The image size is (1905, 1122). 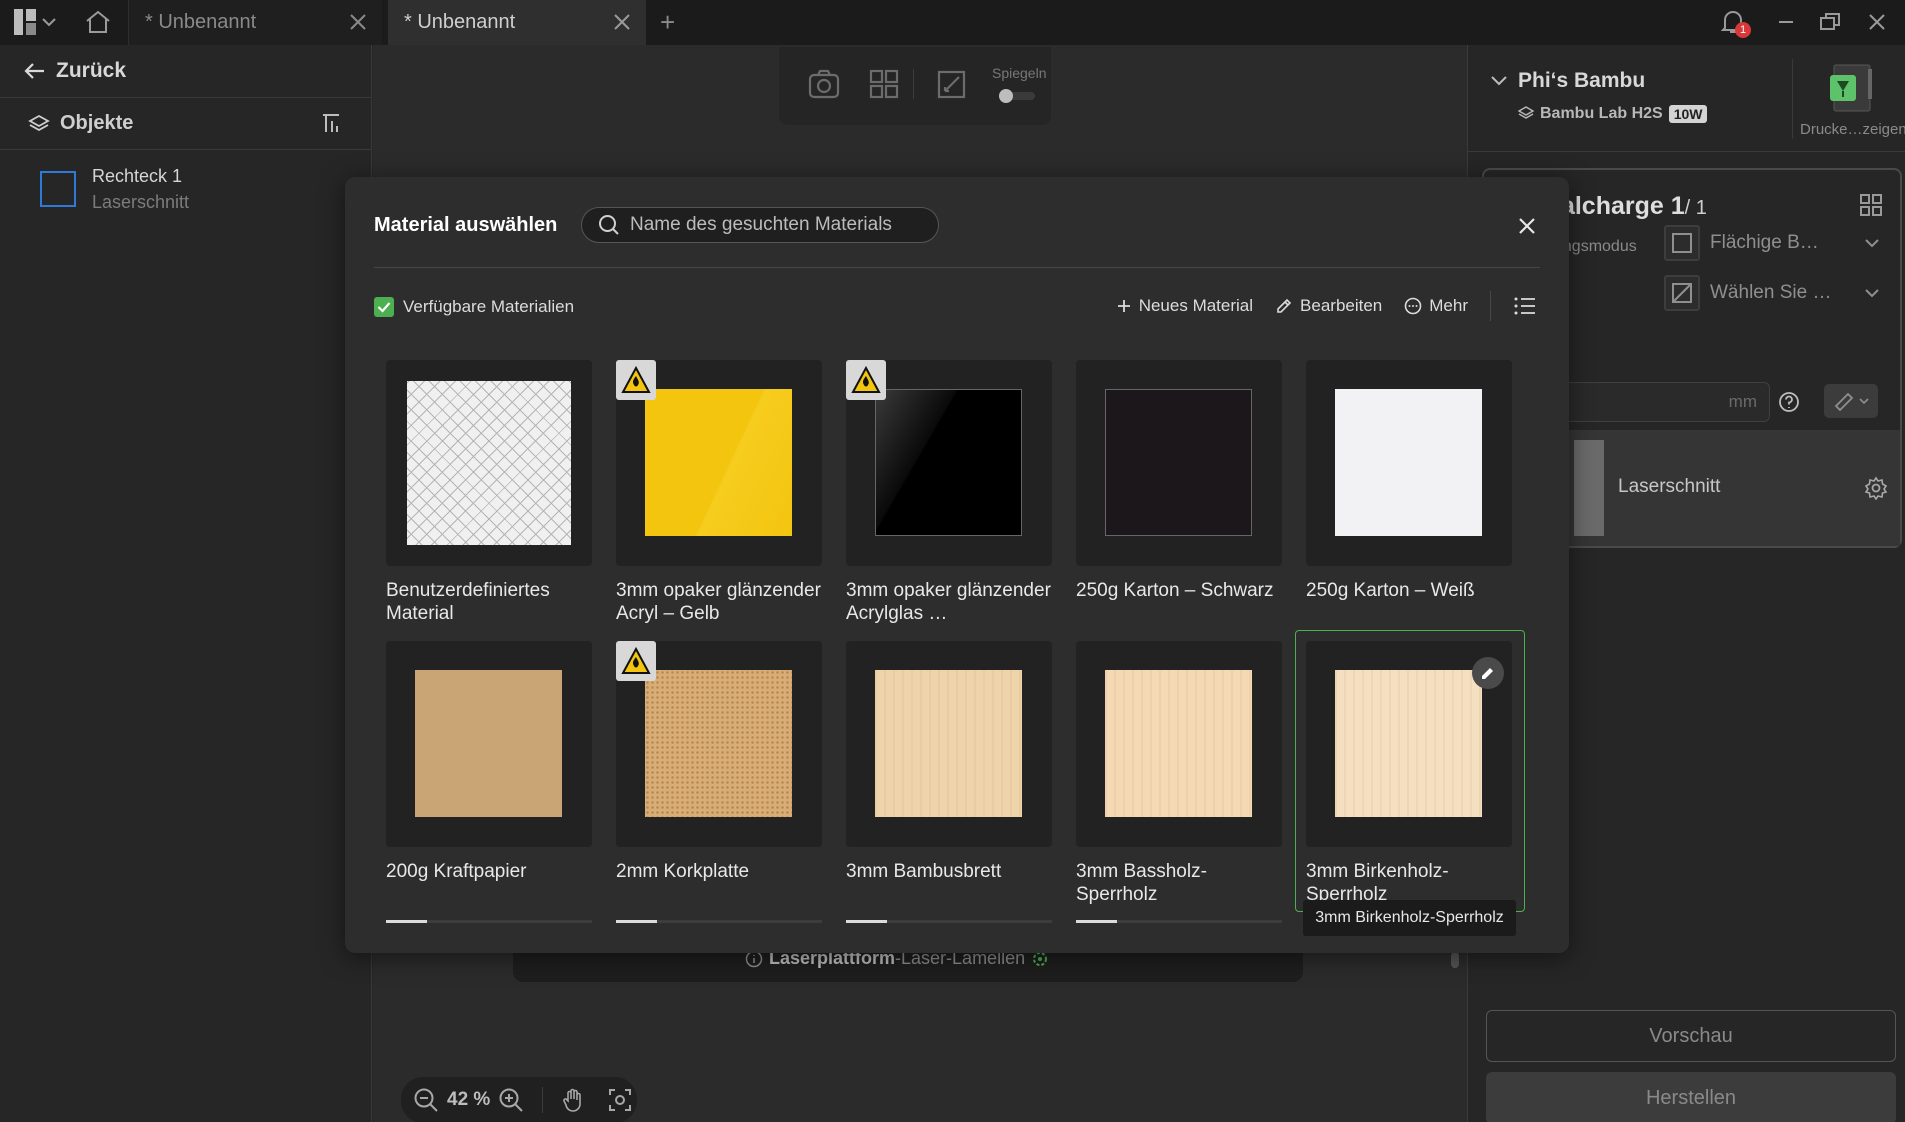 I want to click on gear-icon, so click(x=1876, y=488).